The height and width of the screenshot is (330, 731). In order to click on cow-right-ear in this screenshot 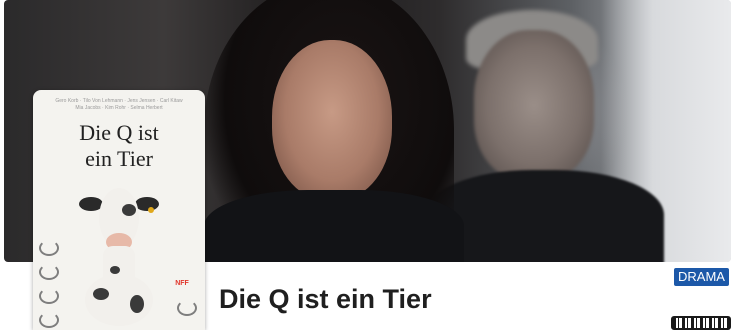, I will do `click(147, 204)`.